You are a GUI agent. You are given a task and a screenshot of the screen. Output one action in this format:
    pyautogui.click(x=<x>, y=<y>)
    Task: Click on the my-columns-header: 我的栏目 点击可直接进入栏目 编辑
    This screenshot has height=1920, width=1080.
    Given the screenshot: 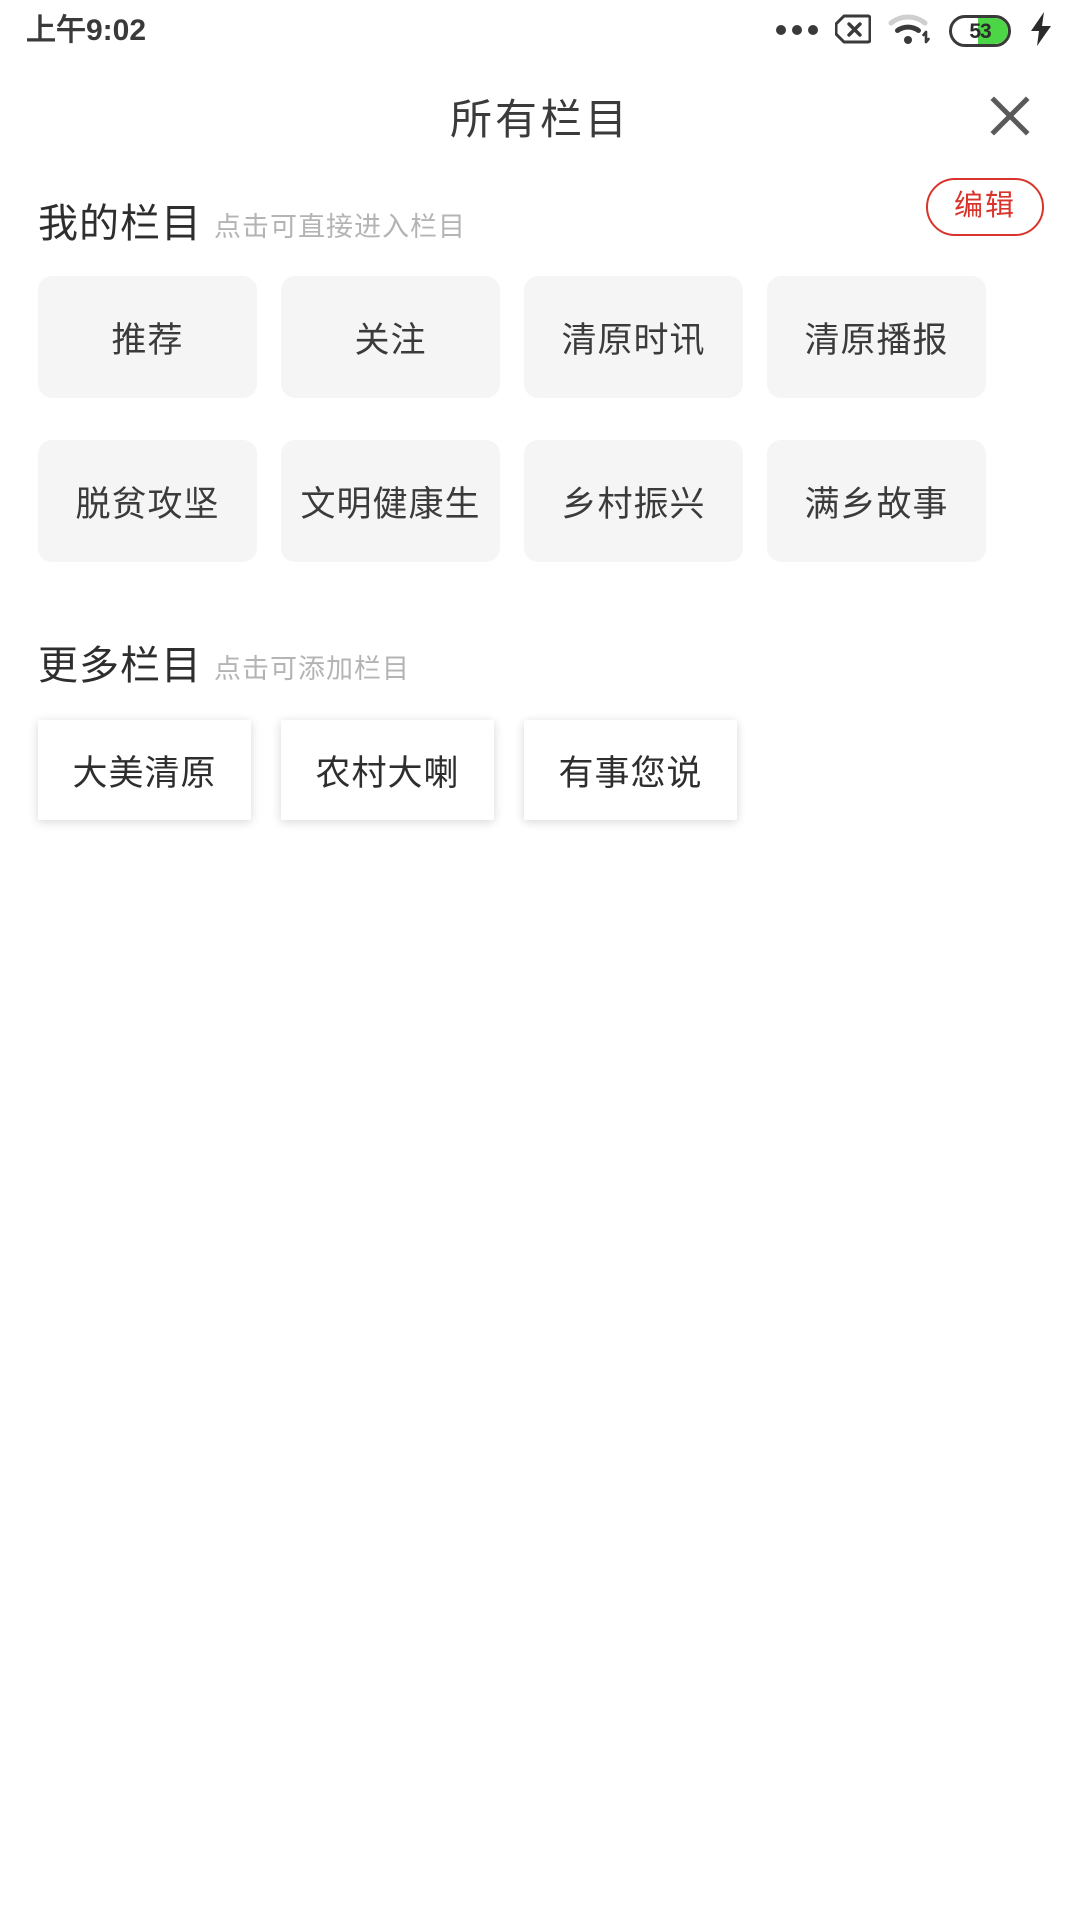 What is the action you would take?
    pyautogui.click(x=540, y=207)
    